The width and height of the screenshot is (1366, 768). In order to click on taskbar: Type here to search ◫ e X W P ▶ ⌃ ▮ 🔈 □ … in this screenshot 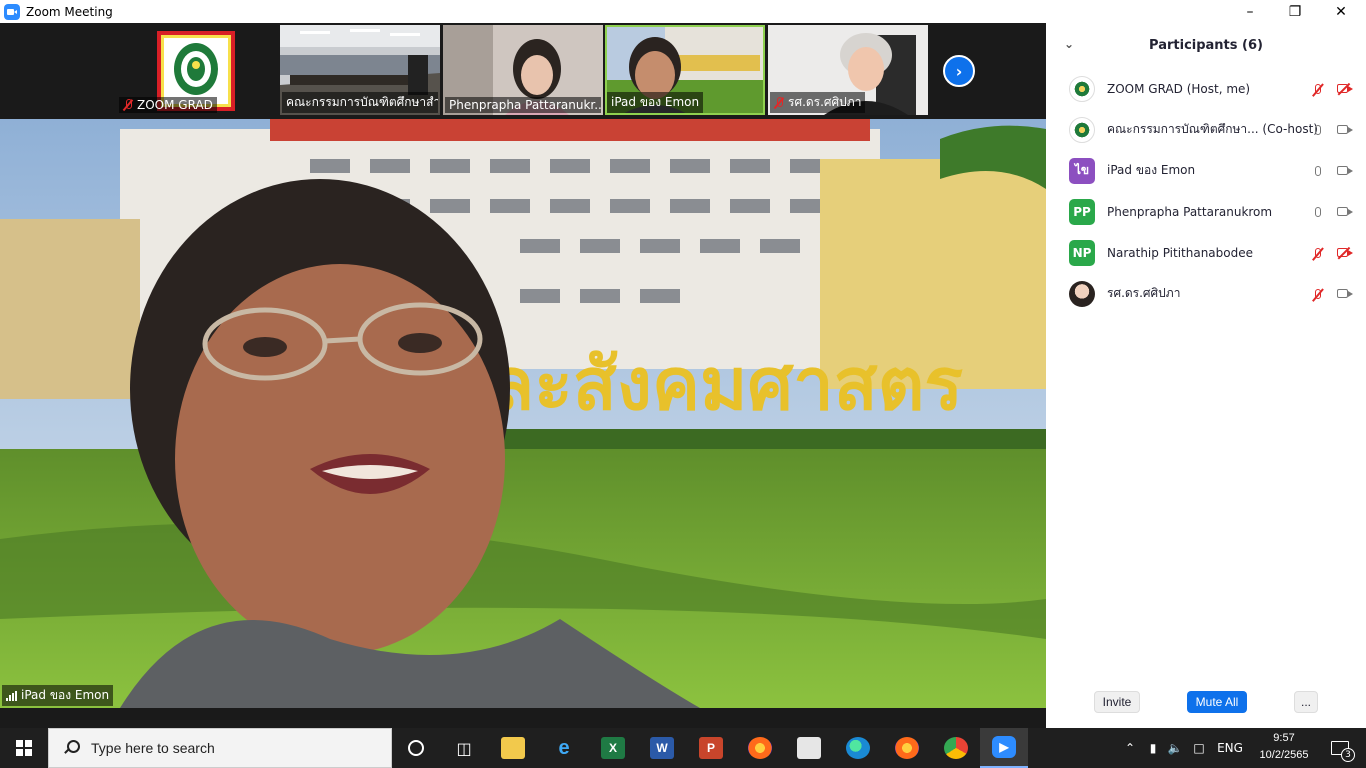, I will do `click(683, 748)`.